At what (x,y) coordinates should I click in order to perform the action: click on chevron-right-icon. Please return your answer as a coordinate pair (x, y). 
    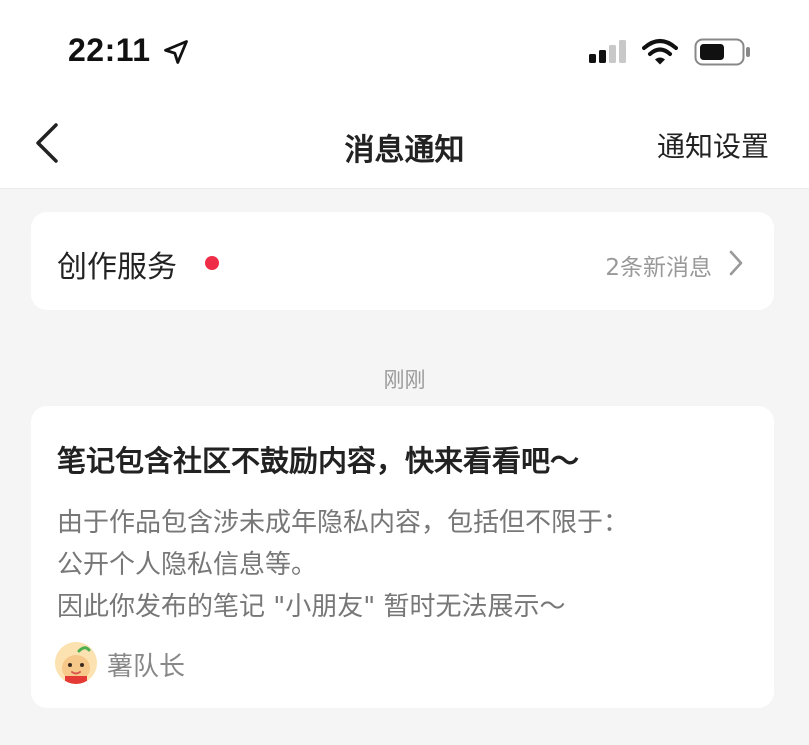
    Looking at the image, I should click on (736, 265).